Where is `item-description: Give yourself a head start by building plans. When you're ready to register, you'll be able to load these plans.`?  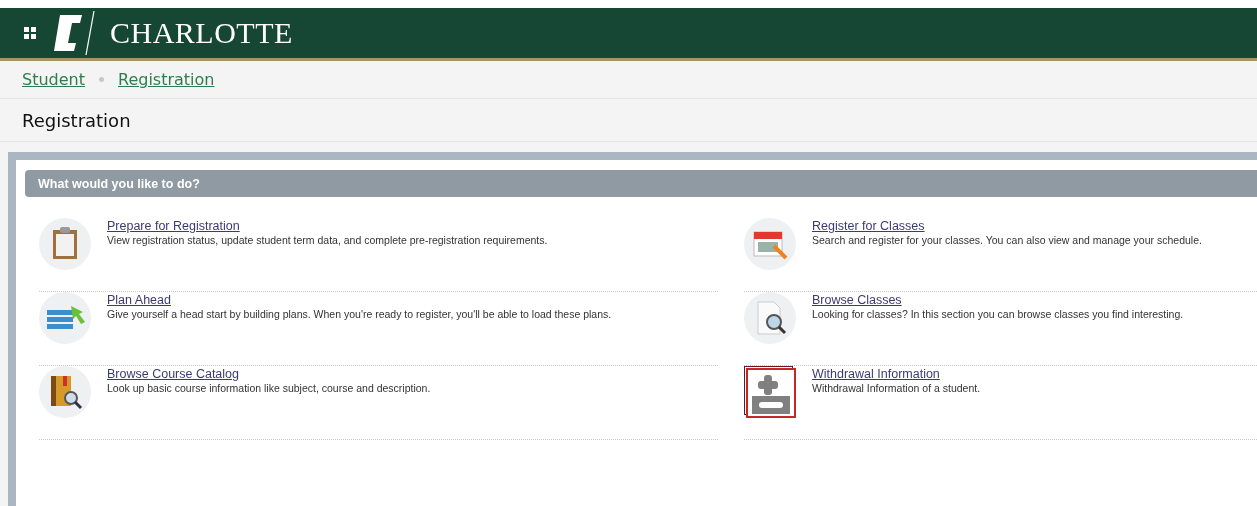 item-description: Give yourself a head start by building plans. When you're ready to register, you'll be able to load these plans. is located at coordinates (359, 314).